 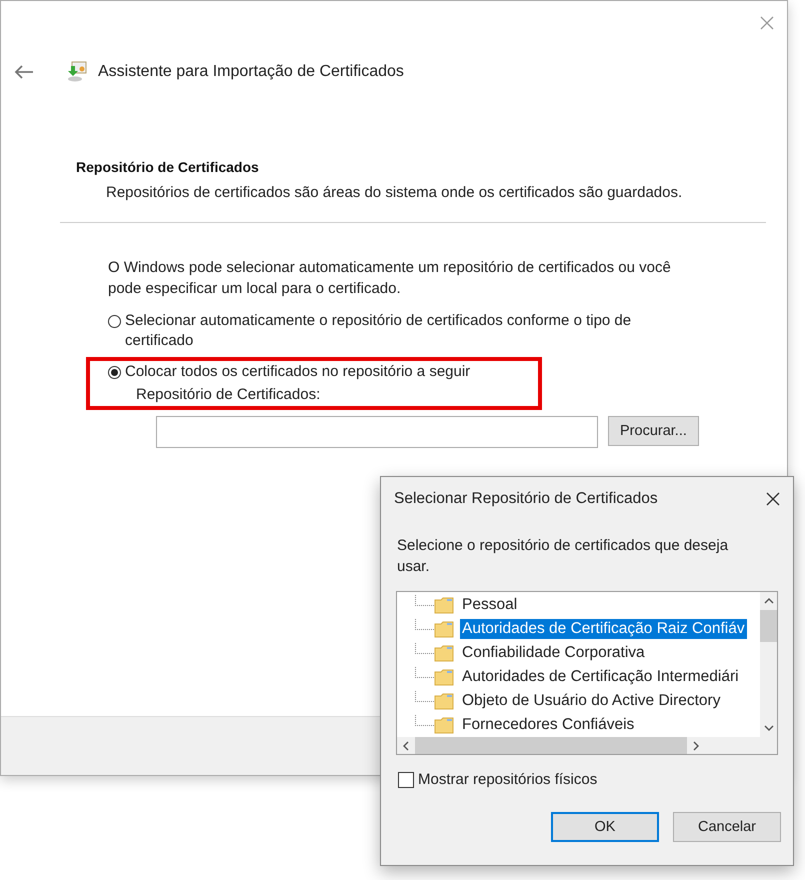 What do you see at coordinates (24, 72) in the screenshot?
I see `back-arrow-icon` at bounding box center [24, 72].